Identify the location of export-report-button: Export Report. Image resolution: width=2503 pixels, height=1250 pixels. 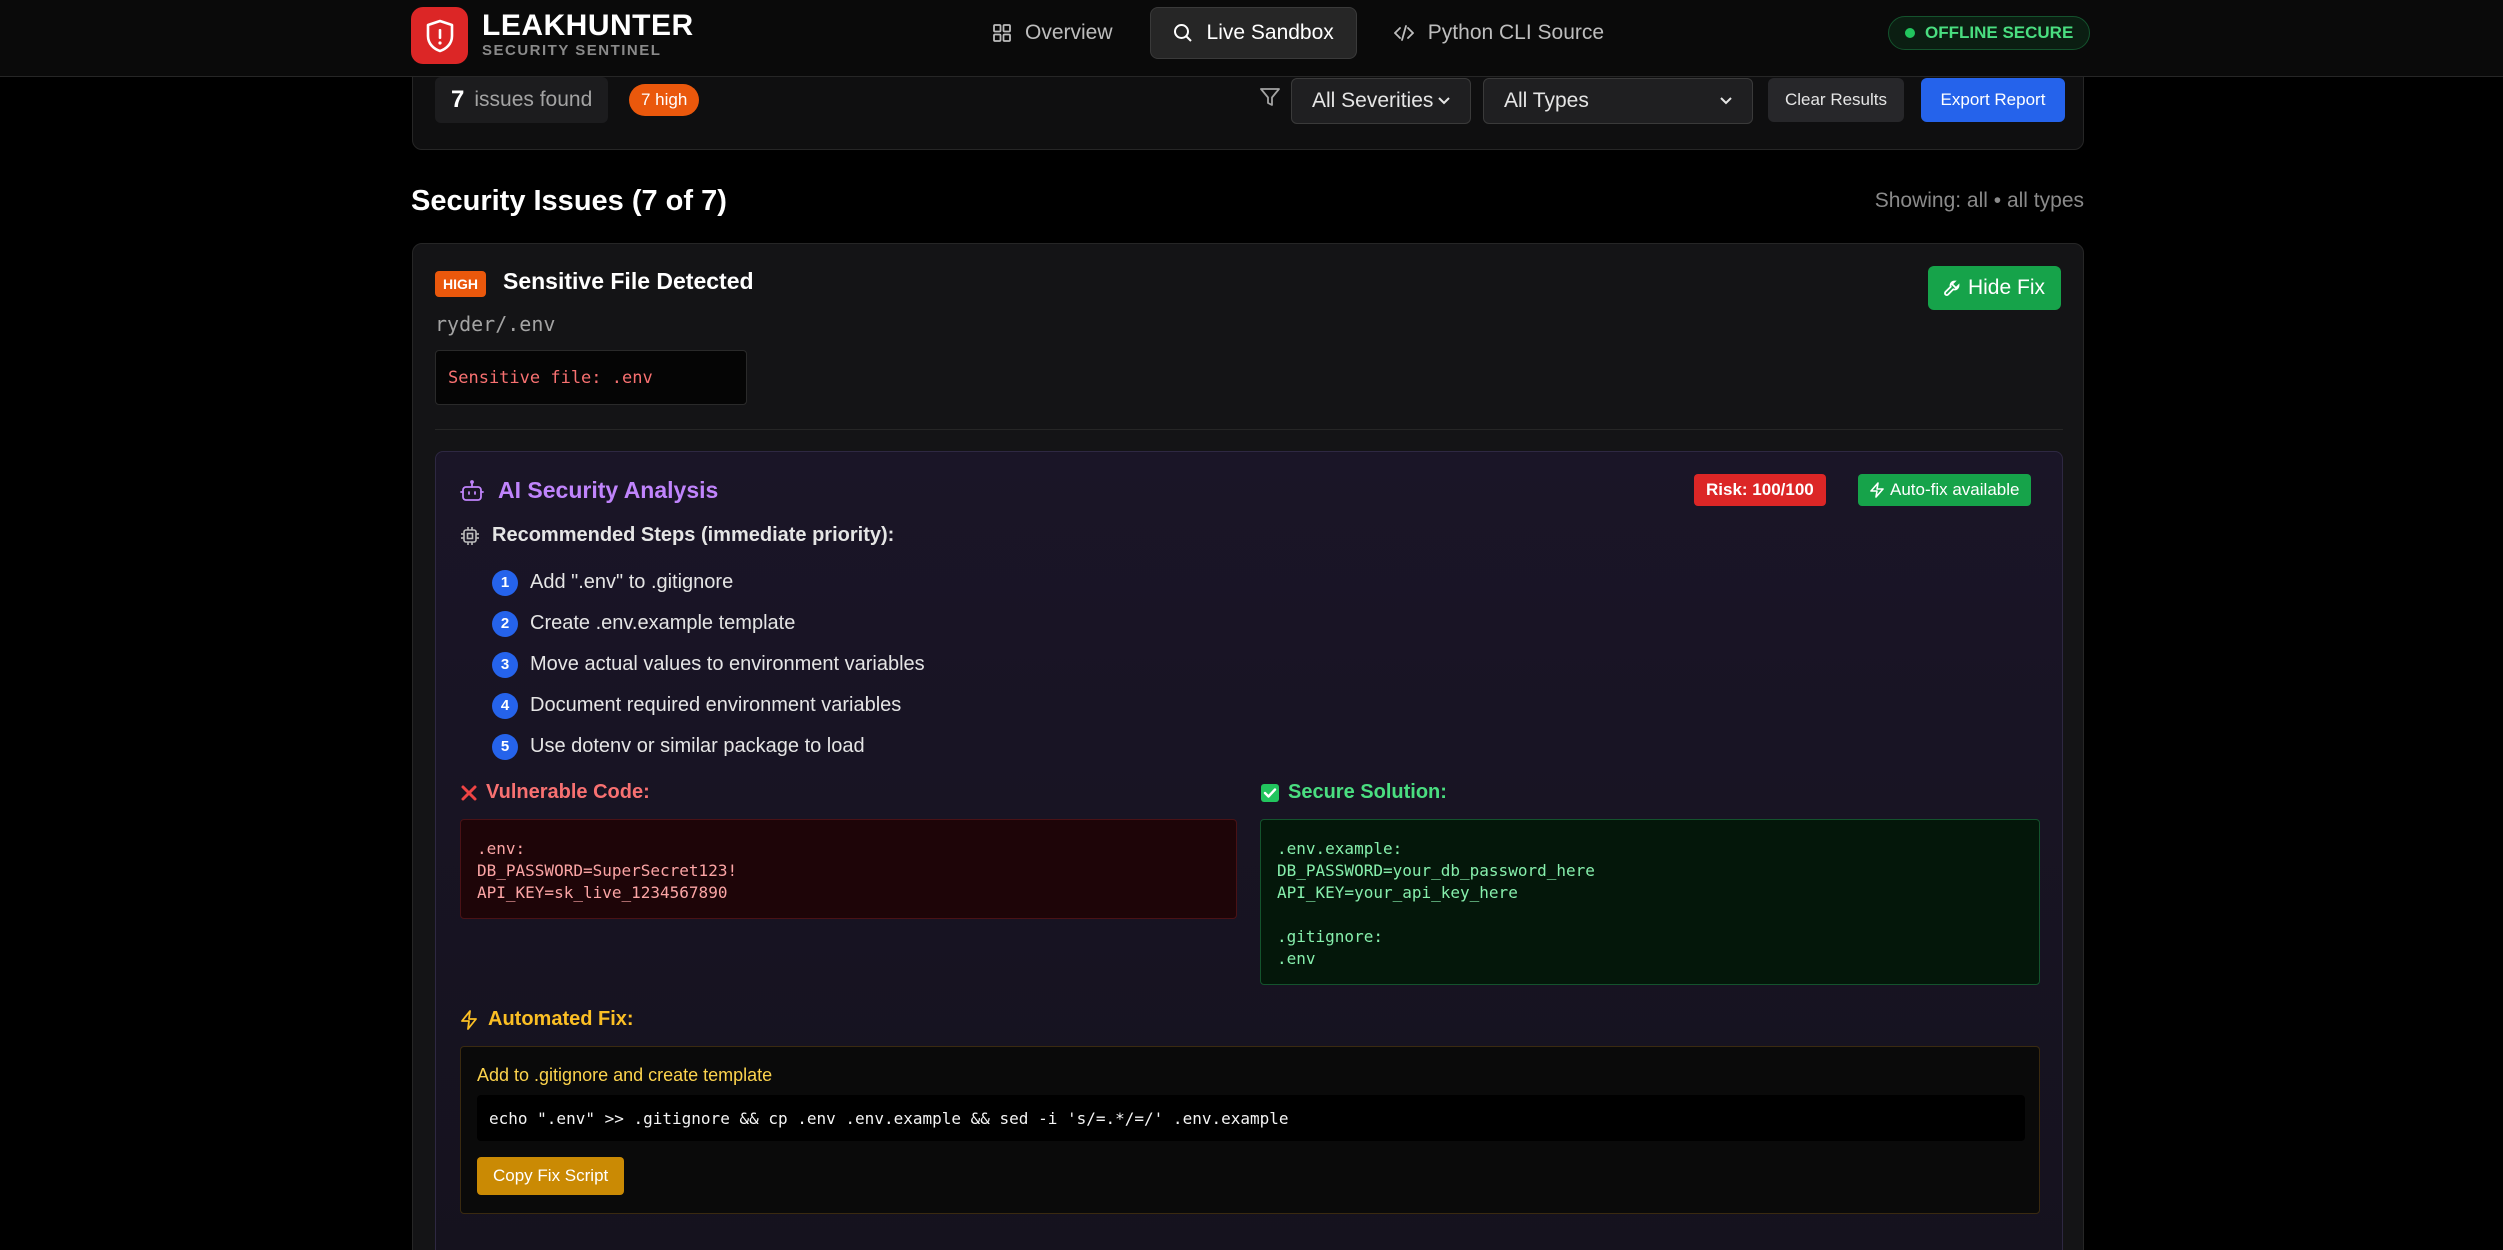
(1993, 100).